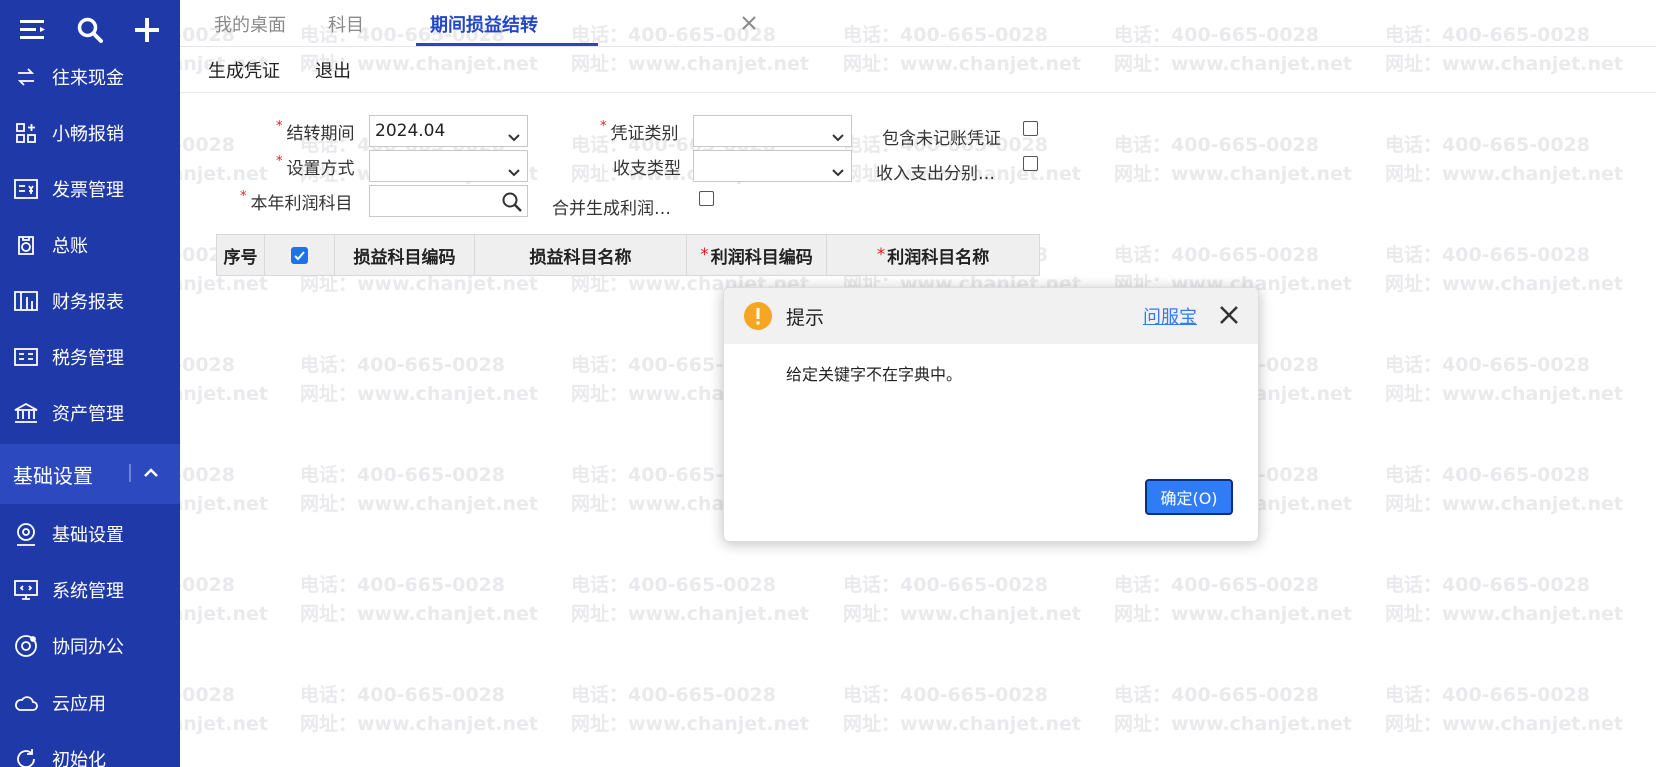 The height and width of the screenshot is (767, 1656). Describe the element at coordinates (90, 133) in the screenshot. I see `sidebar-item-reimburse: 小畅报销` at that location.